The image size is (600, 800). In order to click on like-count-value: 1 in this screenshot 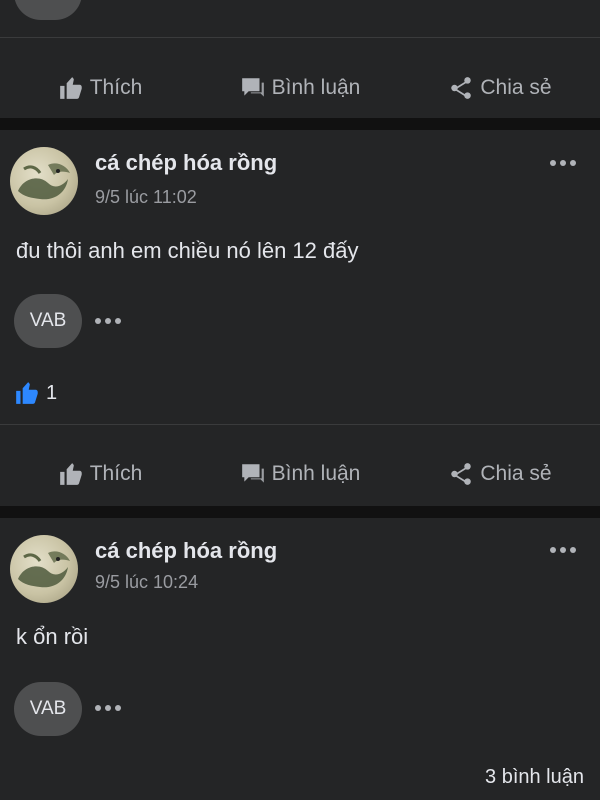, I will do `click(52, 392)`.